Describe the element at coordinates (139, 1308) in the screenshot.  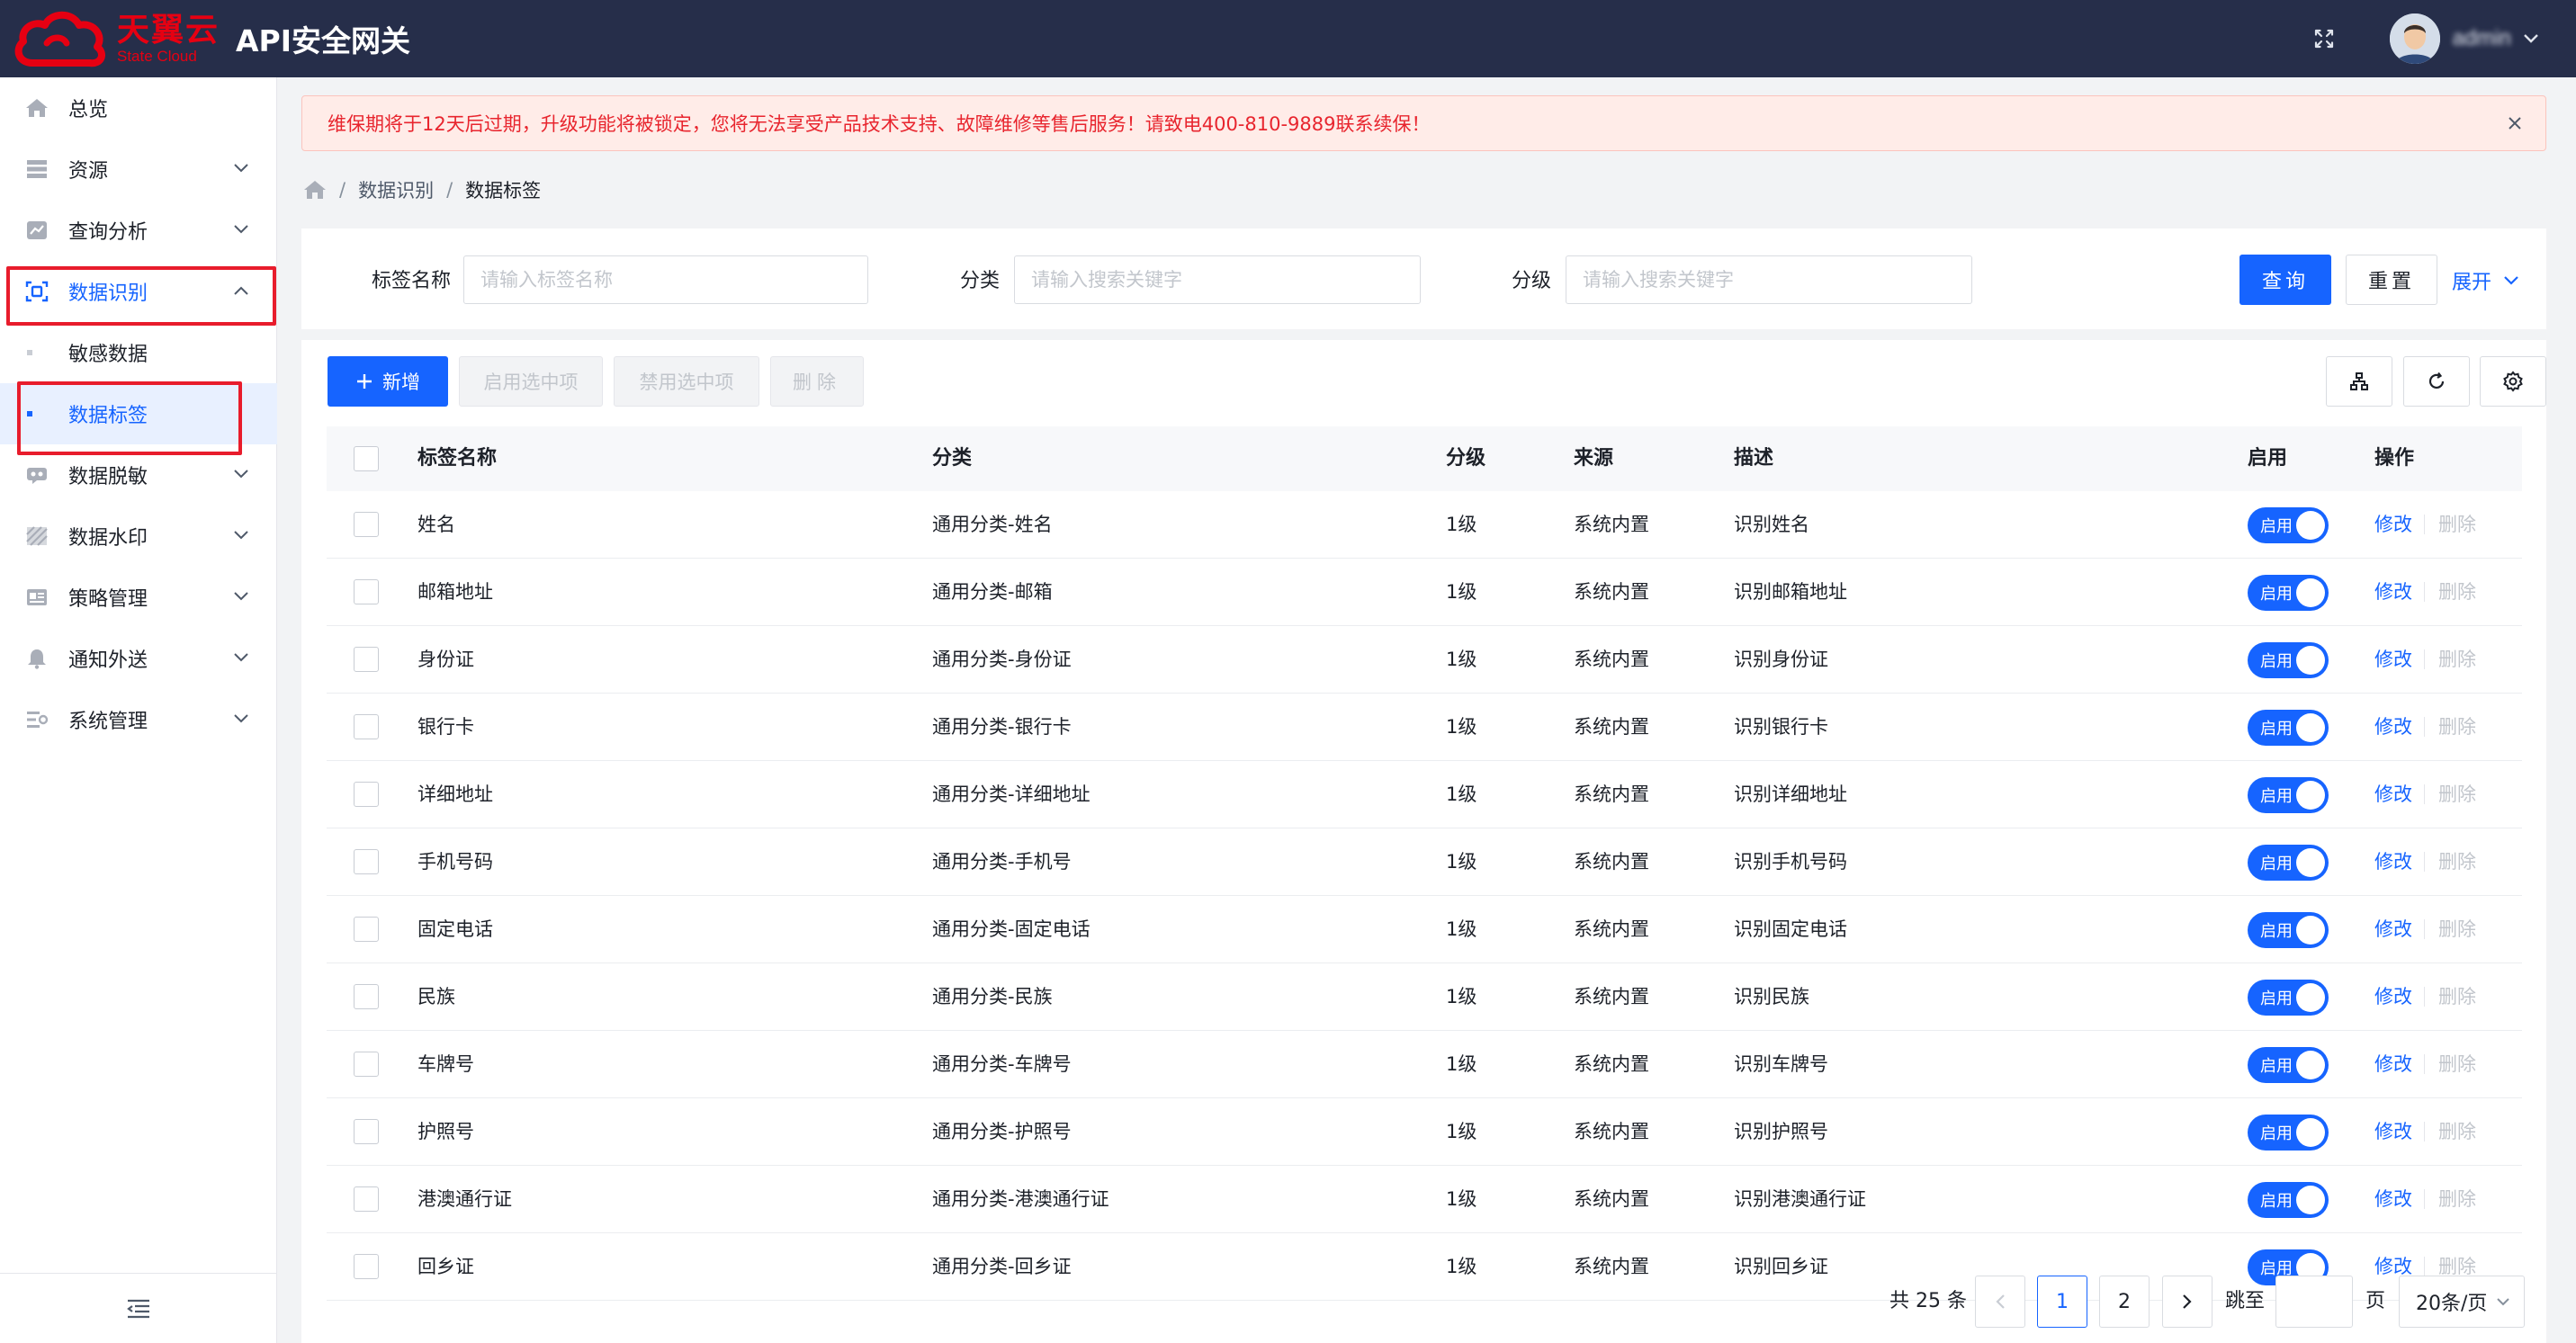
I see `sidebar-collapse-button` at that location.